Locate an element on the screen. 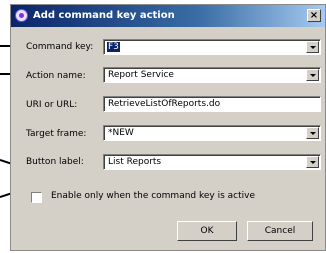 The width and height of the screenshot is (326, 253). uri-input: RetrieveListOfReports.do is located at coordinates (212, 104).